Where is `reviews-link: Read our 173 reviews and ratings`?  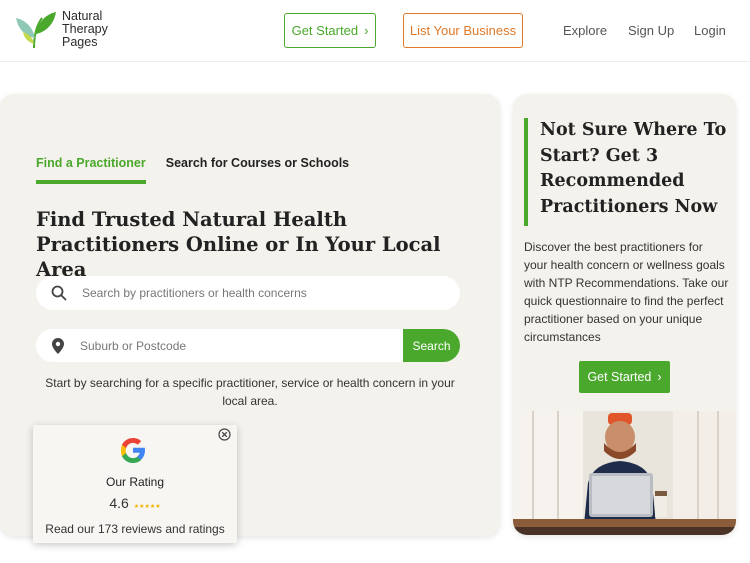 reviews-link: Read our 173 reviews and ratings is located at coordinates (135, 529).